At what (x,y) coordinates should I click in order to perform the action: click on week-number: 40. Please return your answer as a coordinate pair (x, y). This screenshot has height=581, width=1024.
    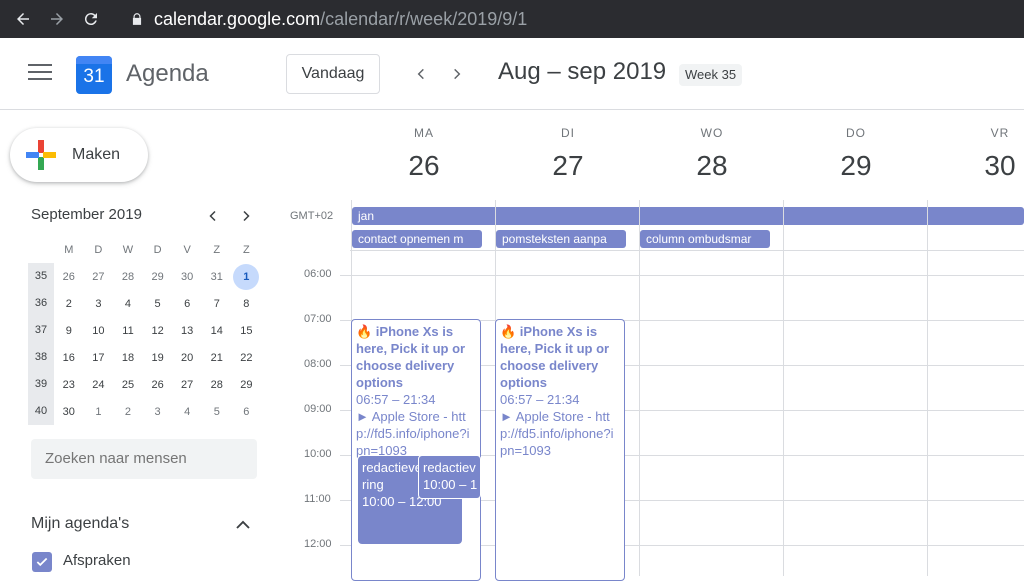
    Looking at the image, I should click on (41, 411).